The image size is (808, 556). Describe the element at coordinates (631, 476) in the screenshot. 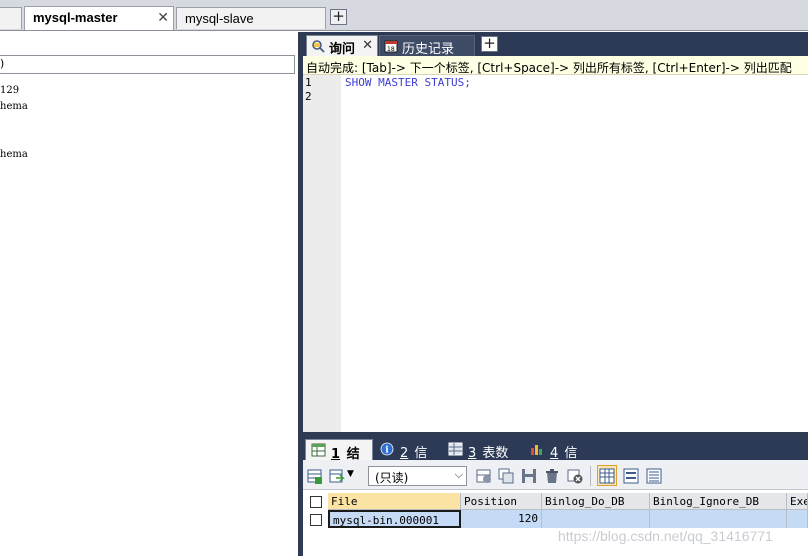

I see `form-view-icon` at that location.